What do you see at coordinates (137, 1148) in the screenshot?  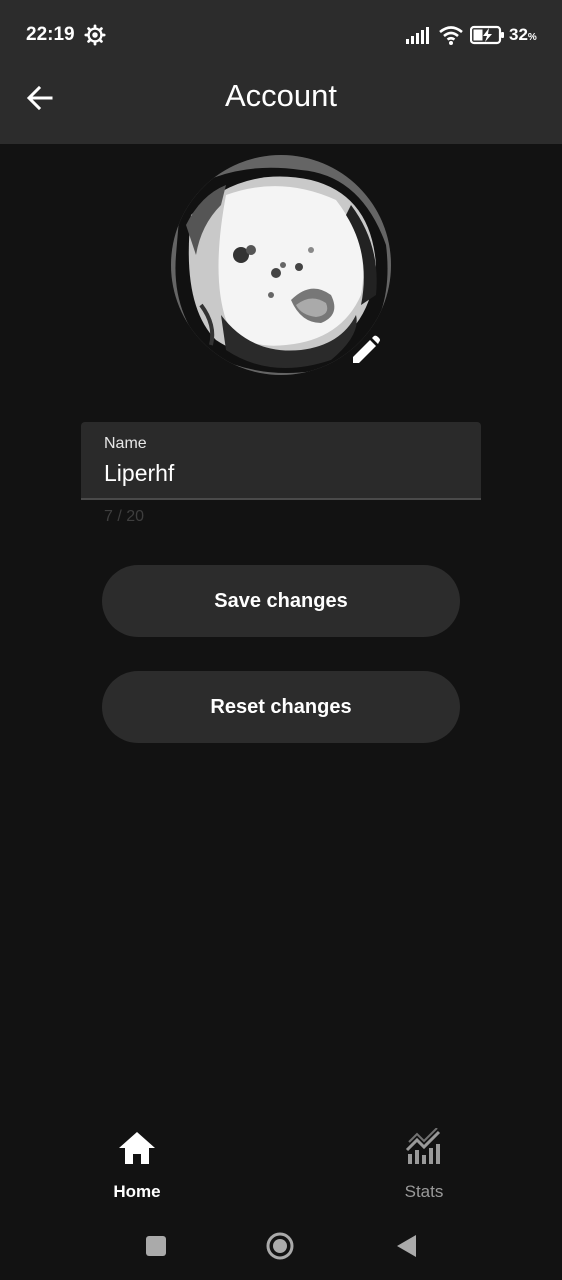 I see `home-icon` at bounding box center [137, 1148].